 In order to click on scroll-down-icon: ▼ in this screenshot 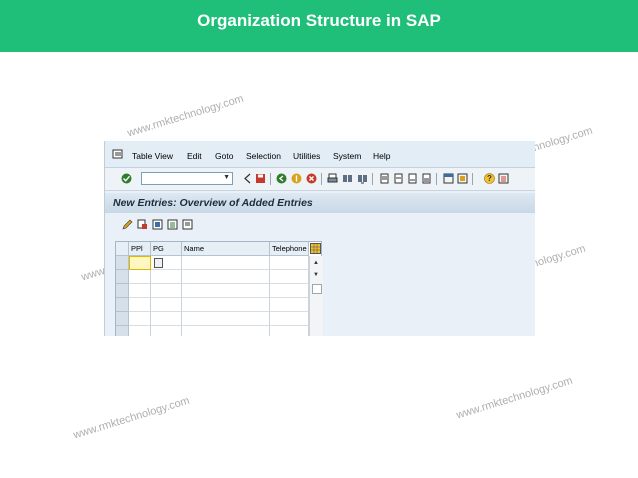, I will do `click(316, 275)`.